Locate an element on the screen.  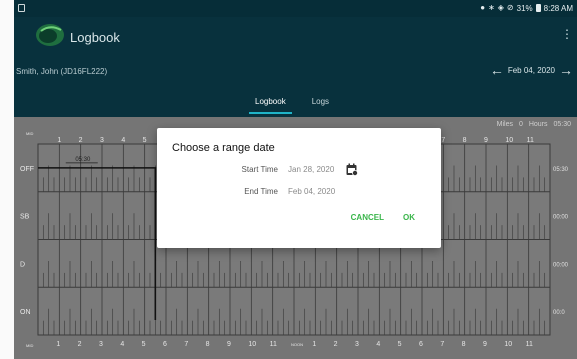
calendar-icon is located at coordinates (352, 169).